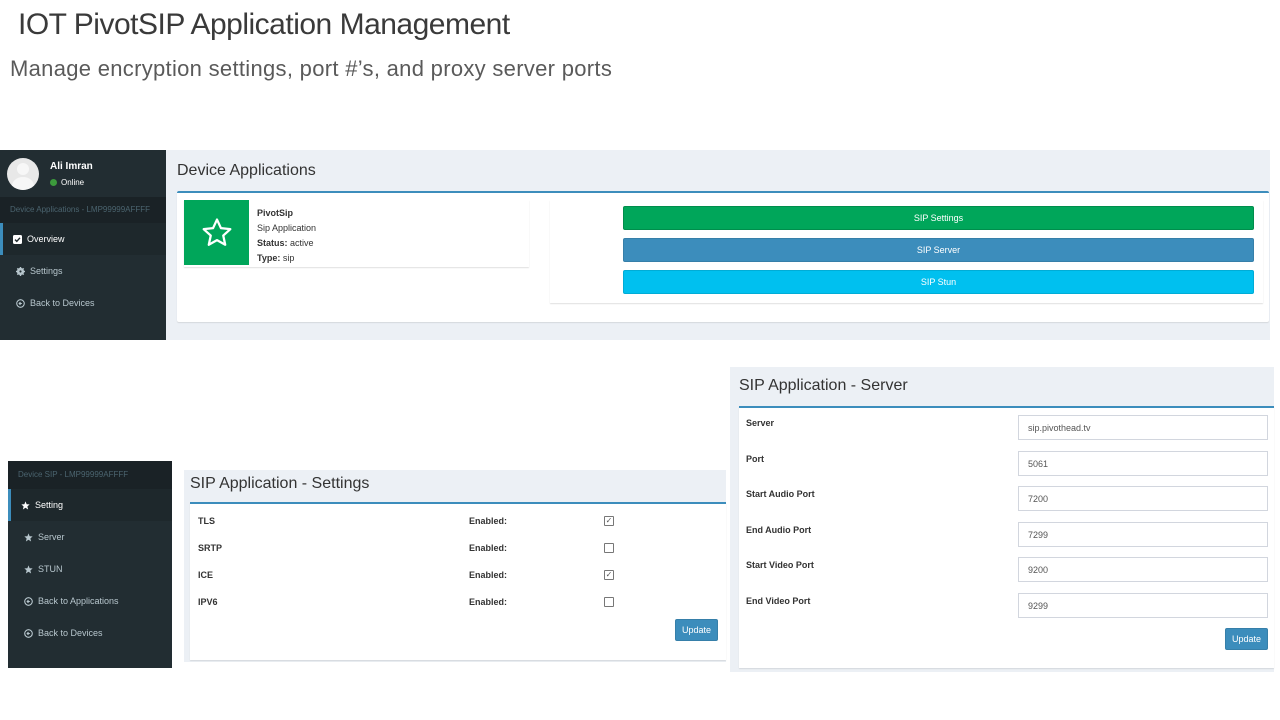 Image resolution: width=1280 pixels, height=720 pixels. Describe the element at coordinates (46, 239) in the screenshot. I see `sidebar-item-label: Overview` at that location.